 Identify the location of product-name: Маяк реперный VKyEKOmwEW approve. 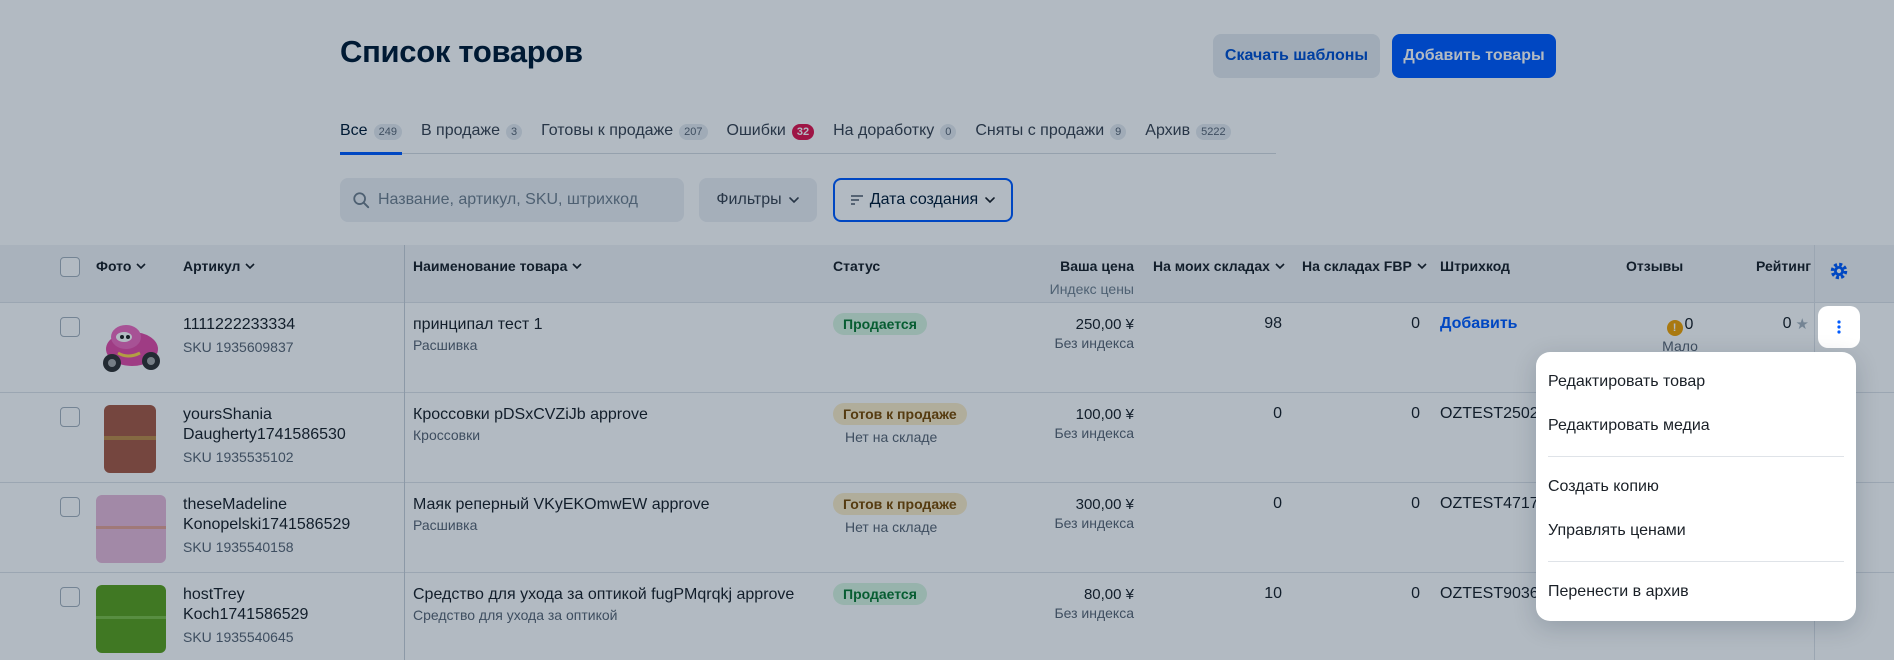
(561, 505).